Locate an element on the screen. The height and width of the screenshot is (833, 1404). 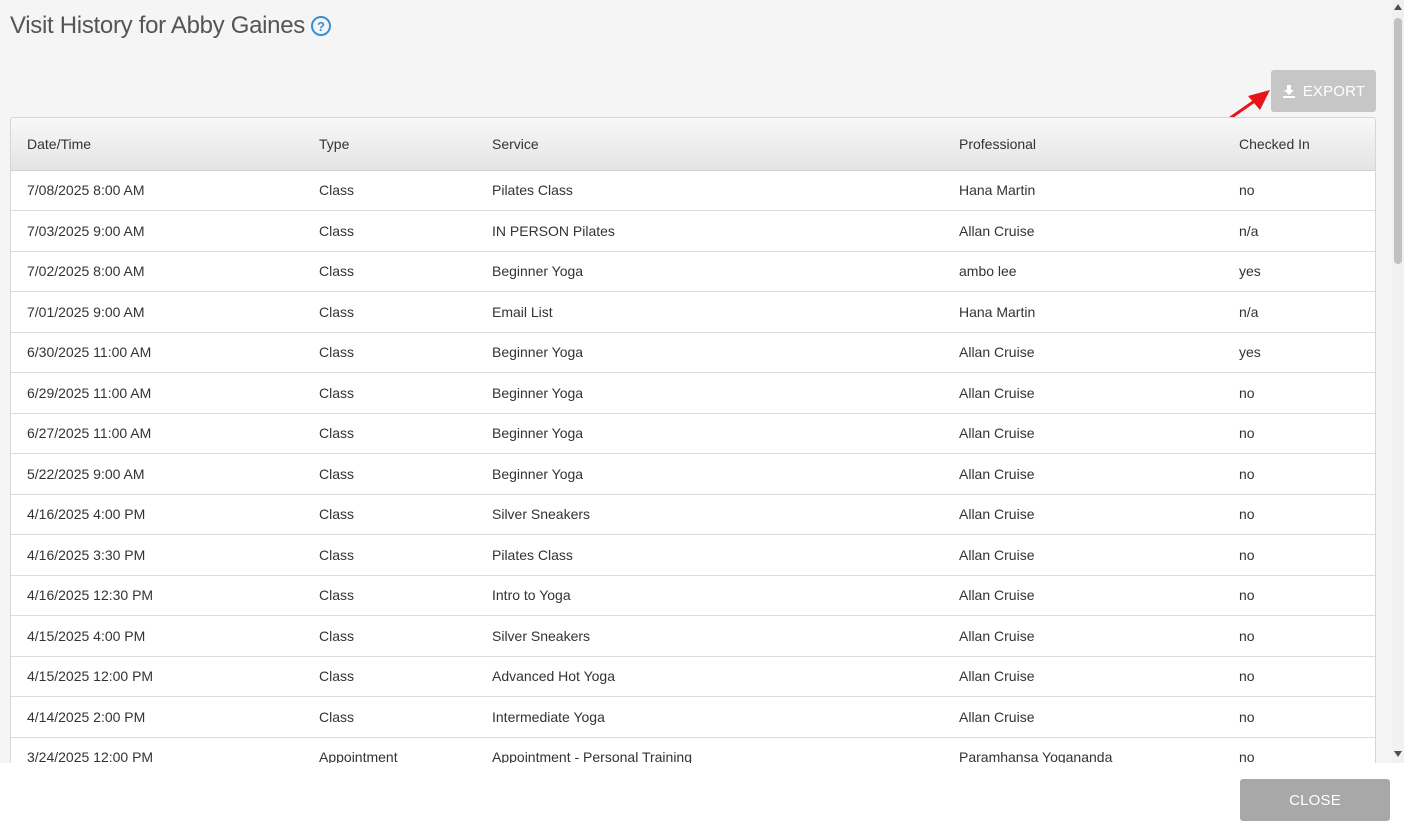
service-cell: Intro to Yoga is located at coordinates (709, 595).